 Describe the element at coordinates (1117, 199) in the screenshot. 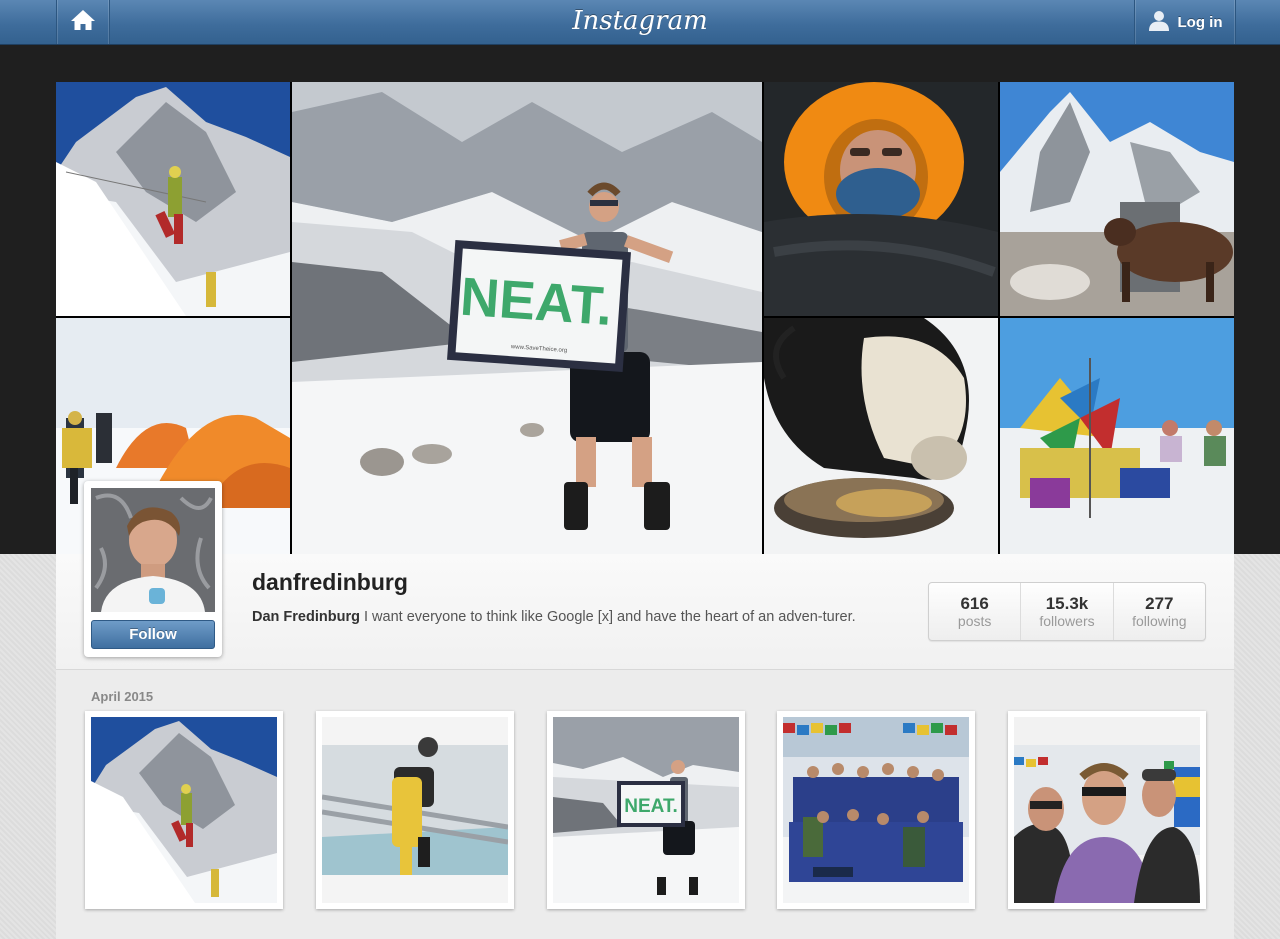

I see `collage-photo-yak-mountain` at that location.